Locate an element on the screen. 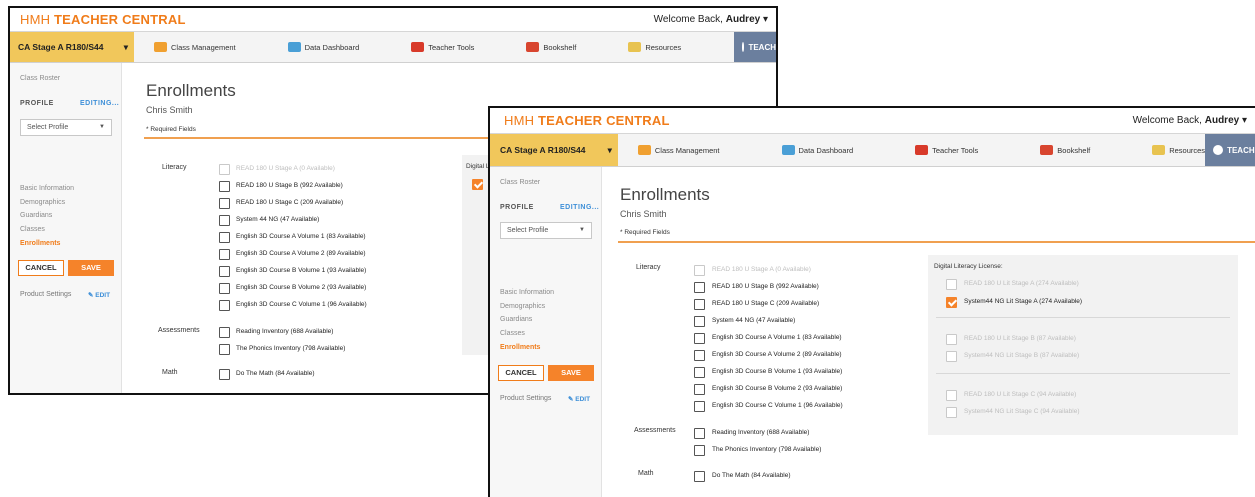 The width and height of the screenshot is (1255, 497). option-label: The Phonics Inventory (798 Available) is located at coordinates (767, 449).